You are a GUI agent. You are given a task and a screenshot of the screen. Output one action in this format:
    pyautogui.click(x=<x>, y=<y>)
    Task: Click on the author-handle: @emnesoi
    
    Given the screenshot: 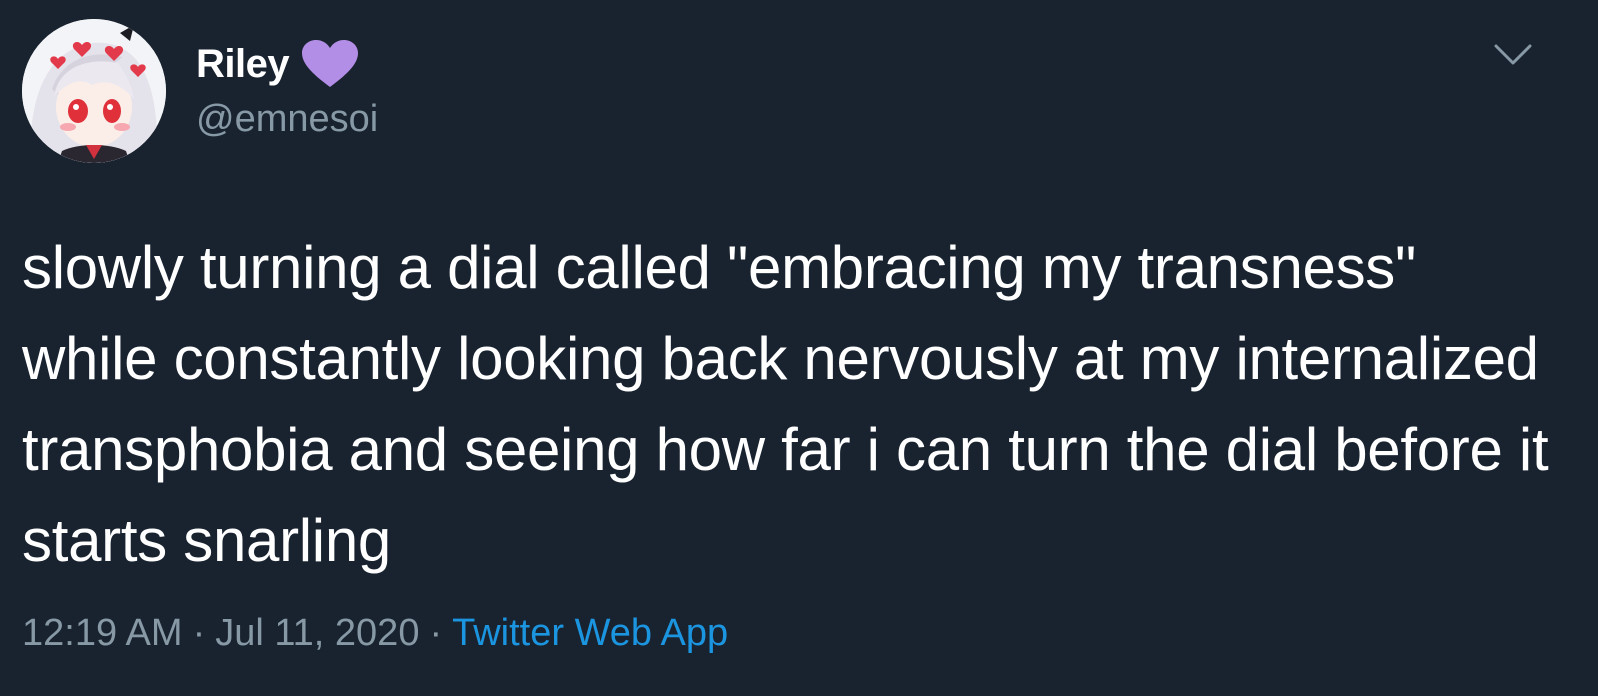 What is the action you would take?
    pyautogui.click(x=287, y=119)
    